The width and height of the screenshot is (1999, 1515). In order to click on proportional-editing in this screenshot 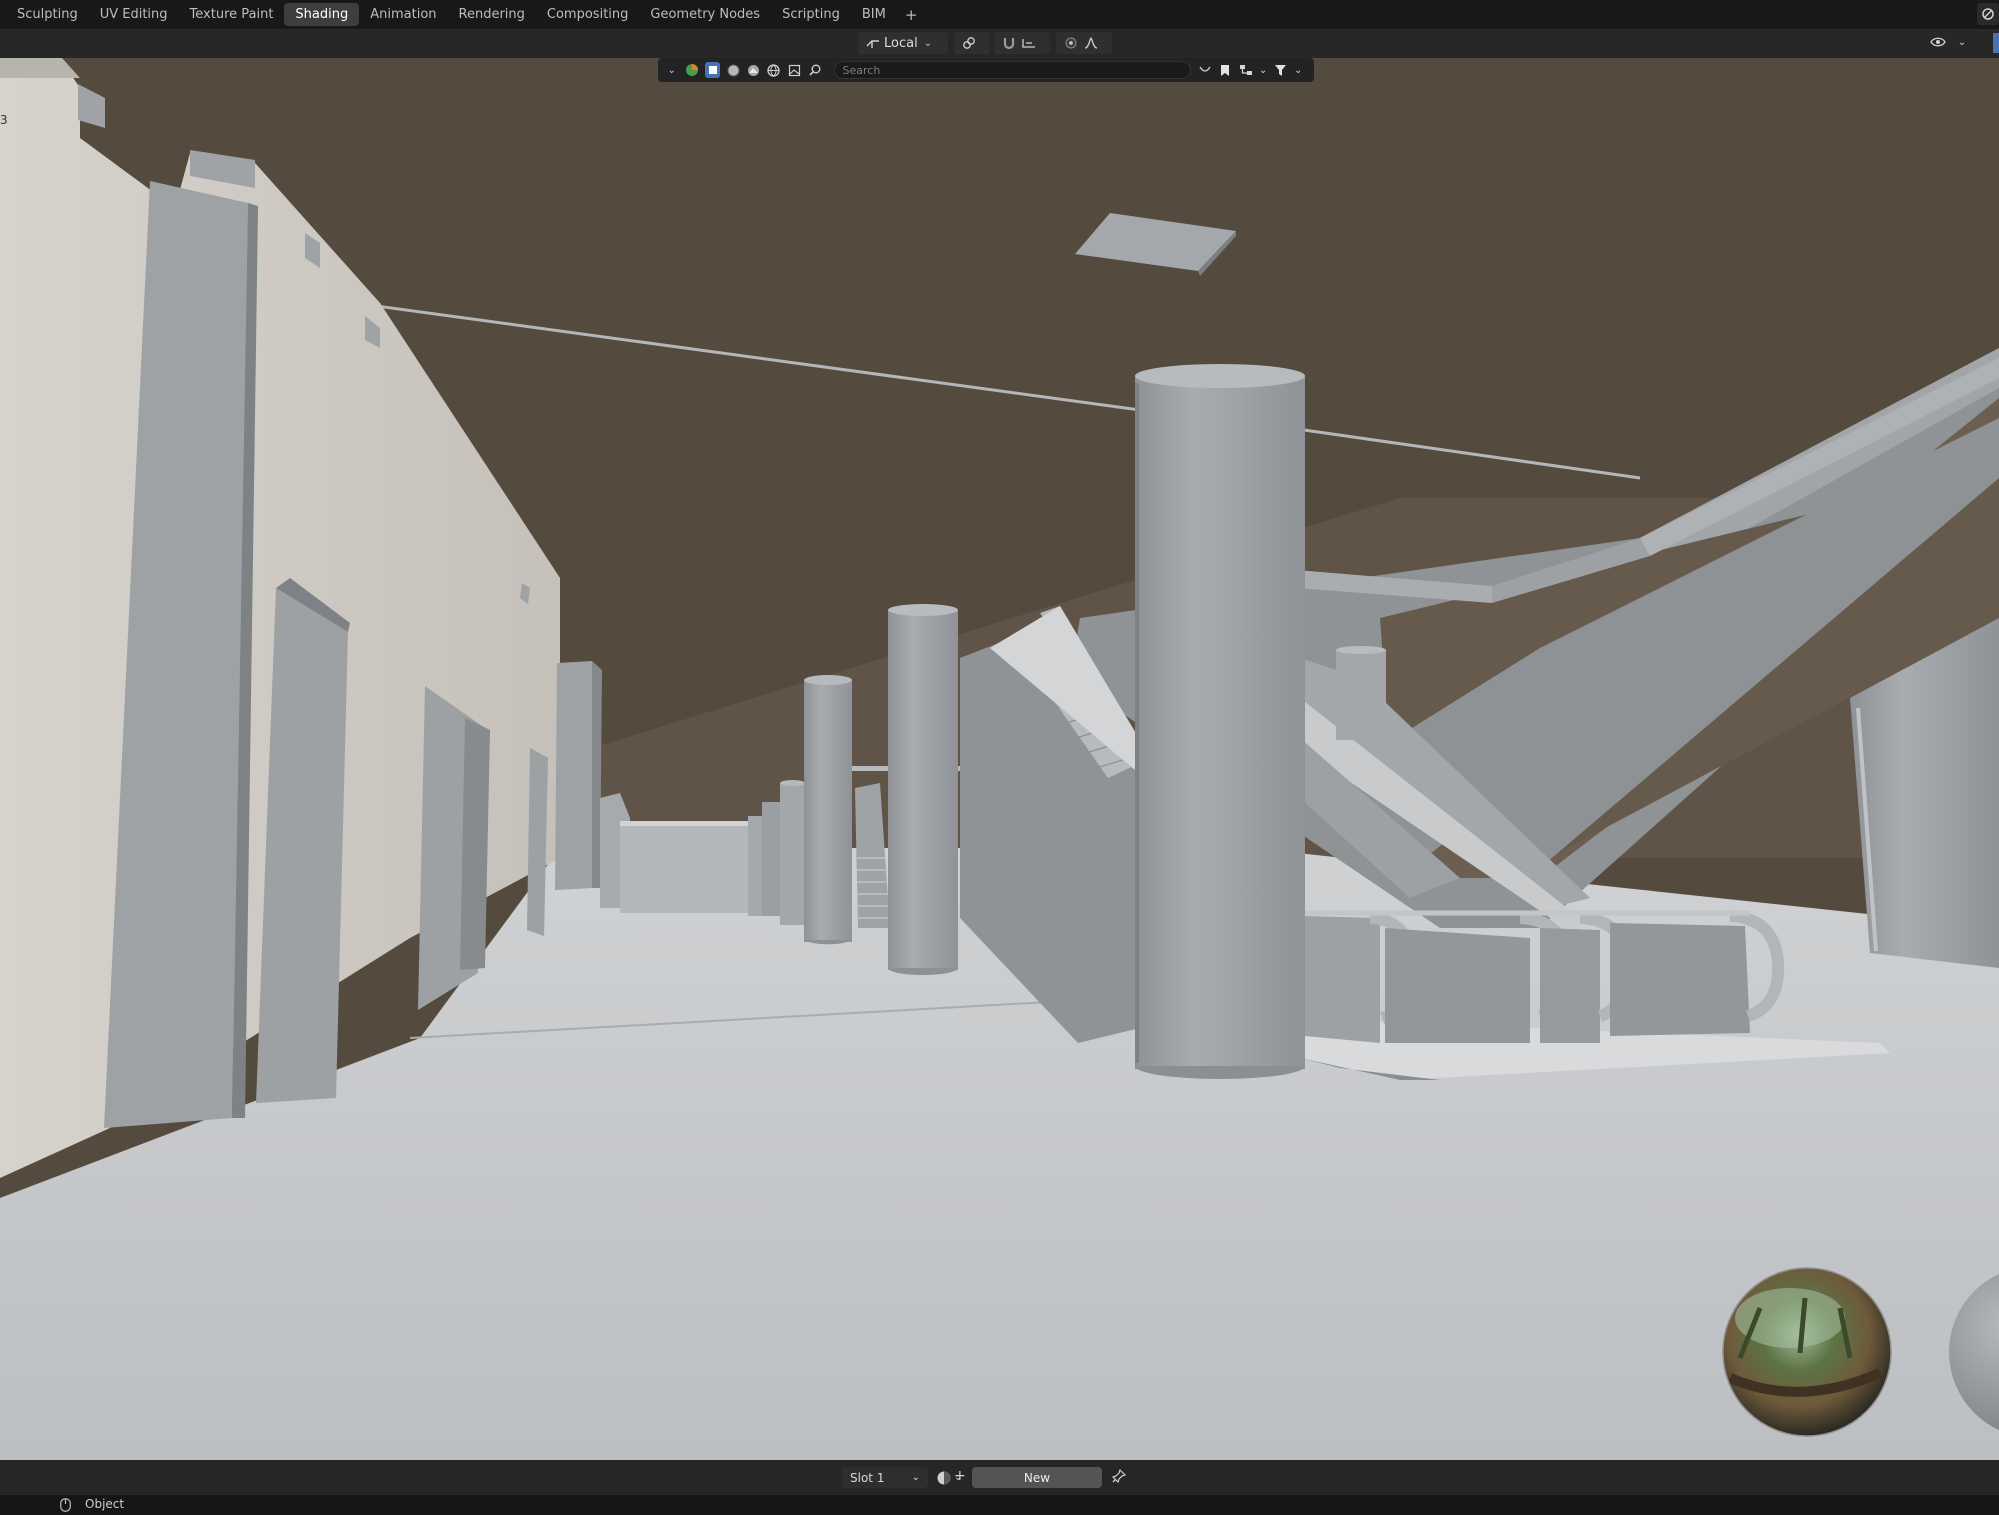, I will do `click(1084, 43)`.